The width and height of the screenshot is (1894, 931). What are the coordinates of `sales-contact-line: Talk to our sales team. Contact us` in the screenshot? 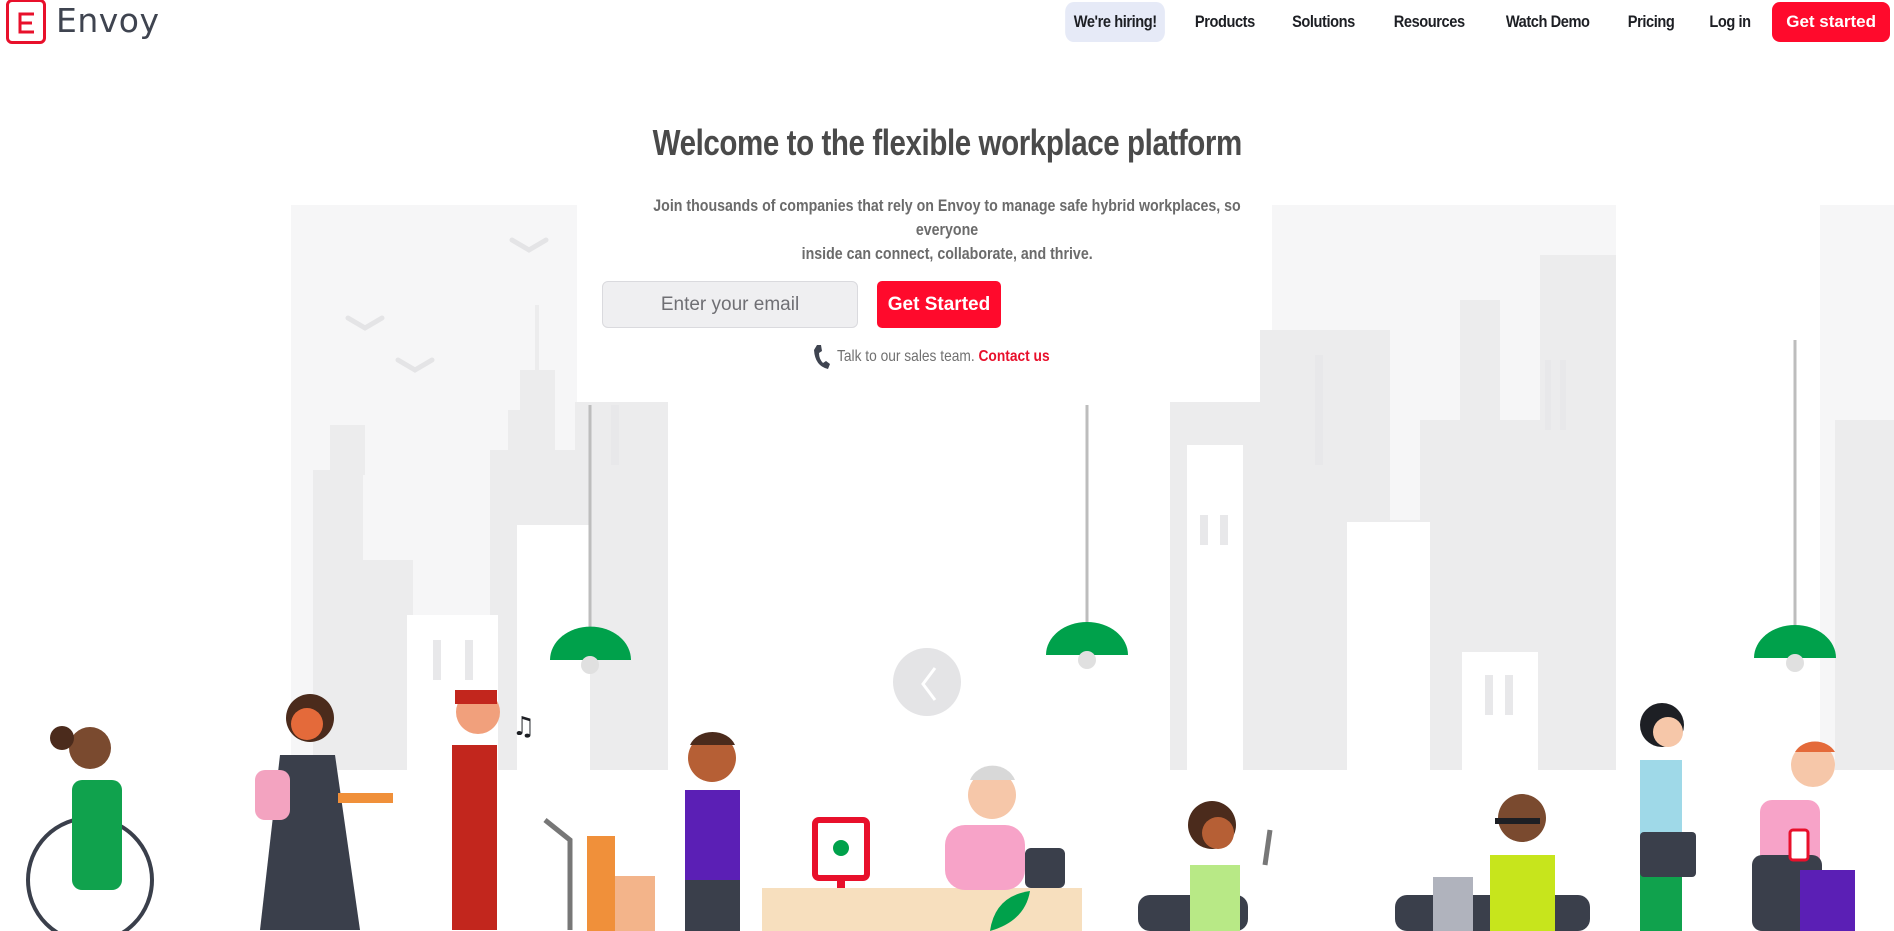 It's located at (948, 357).